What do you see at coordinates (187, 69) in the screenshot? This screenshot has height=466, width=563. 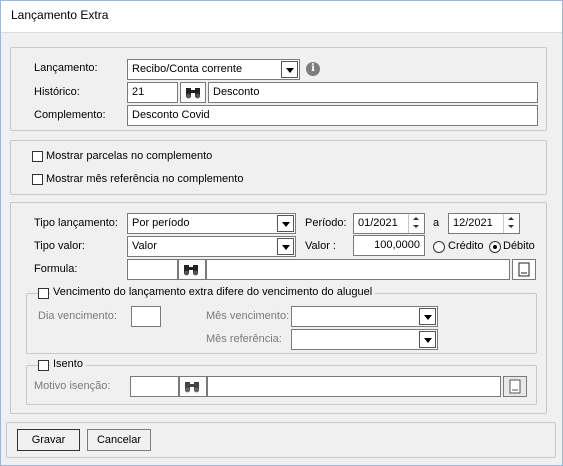 I see `lancamento-select-value: Recibo/Conta corrente` at bounding box center [187, 69].